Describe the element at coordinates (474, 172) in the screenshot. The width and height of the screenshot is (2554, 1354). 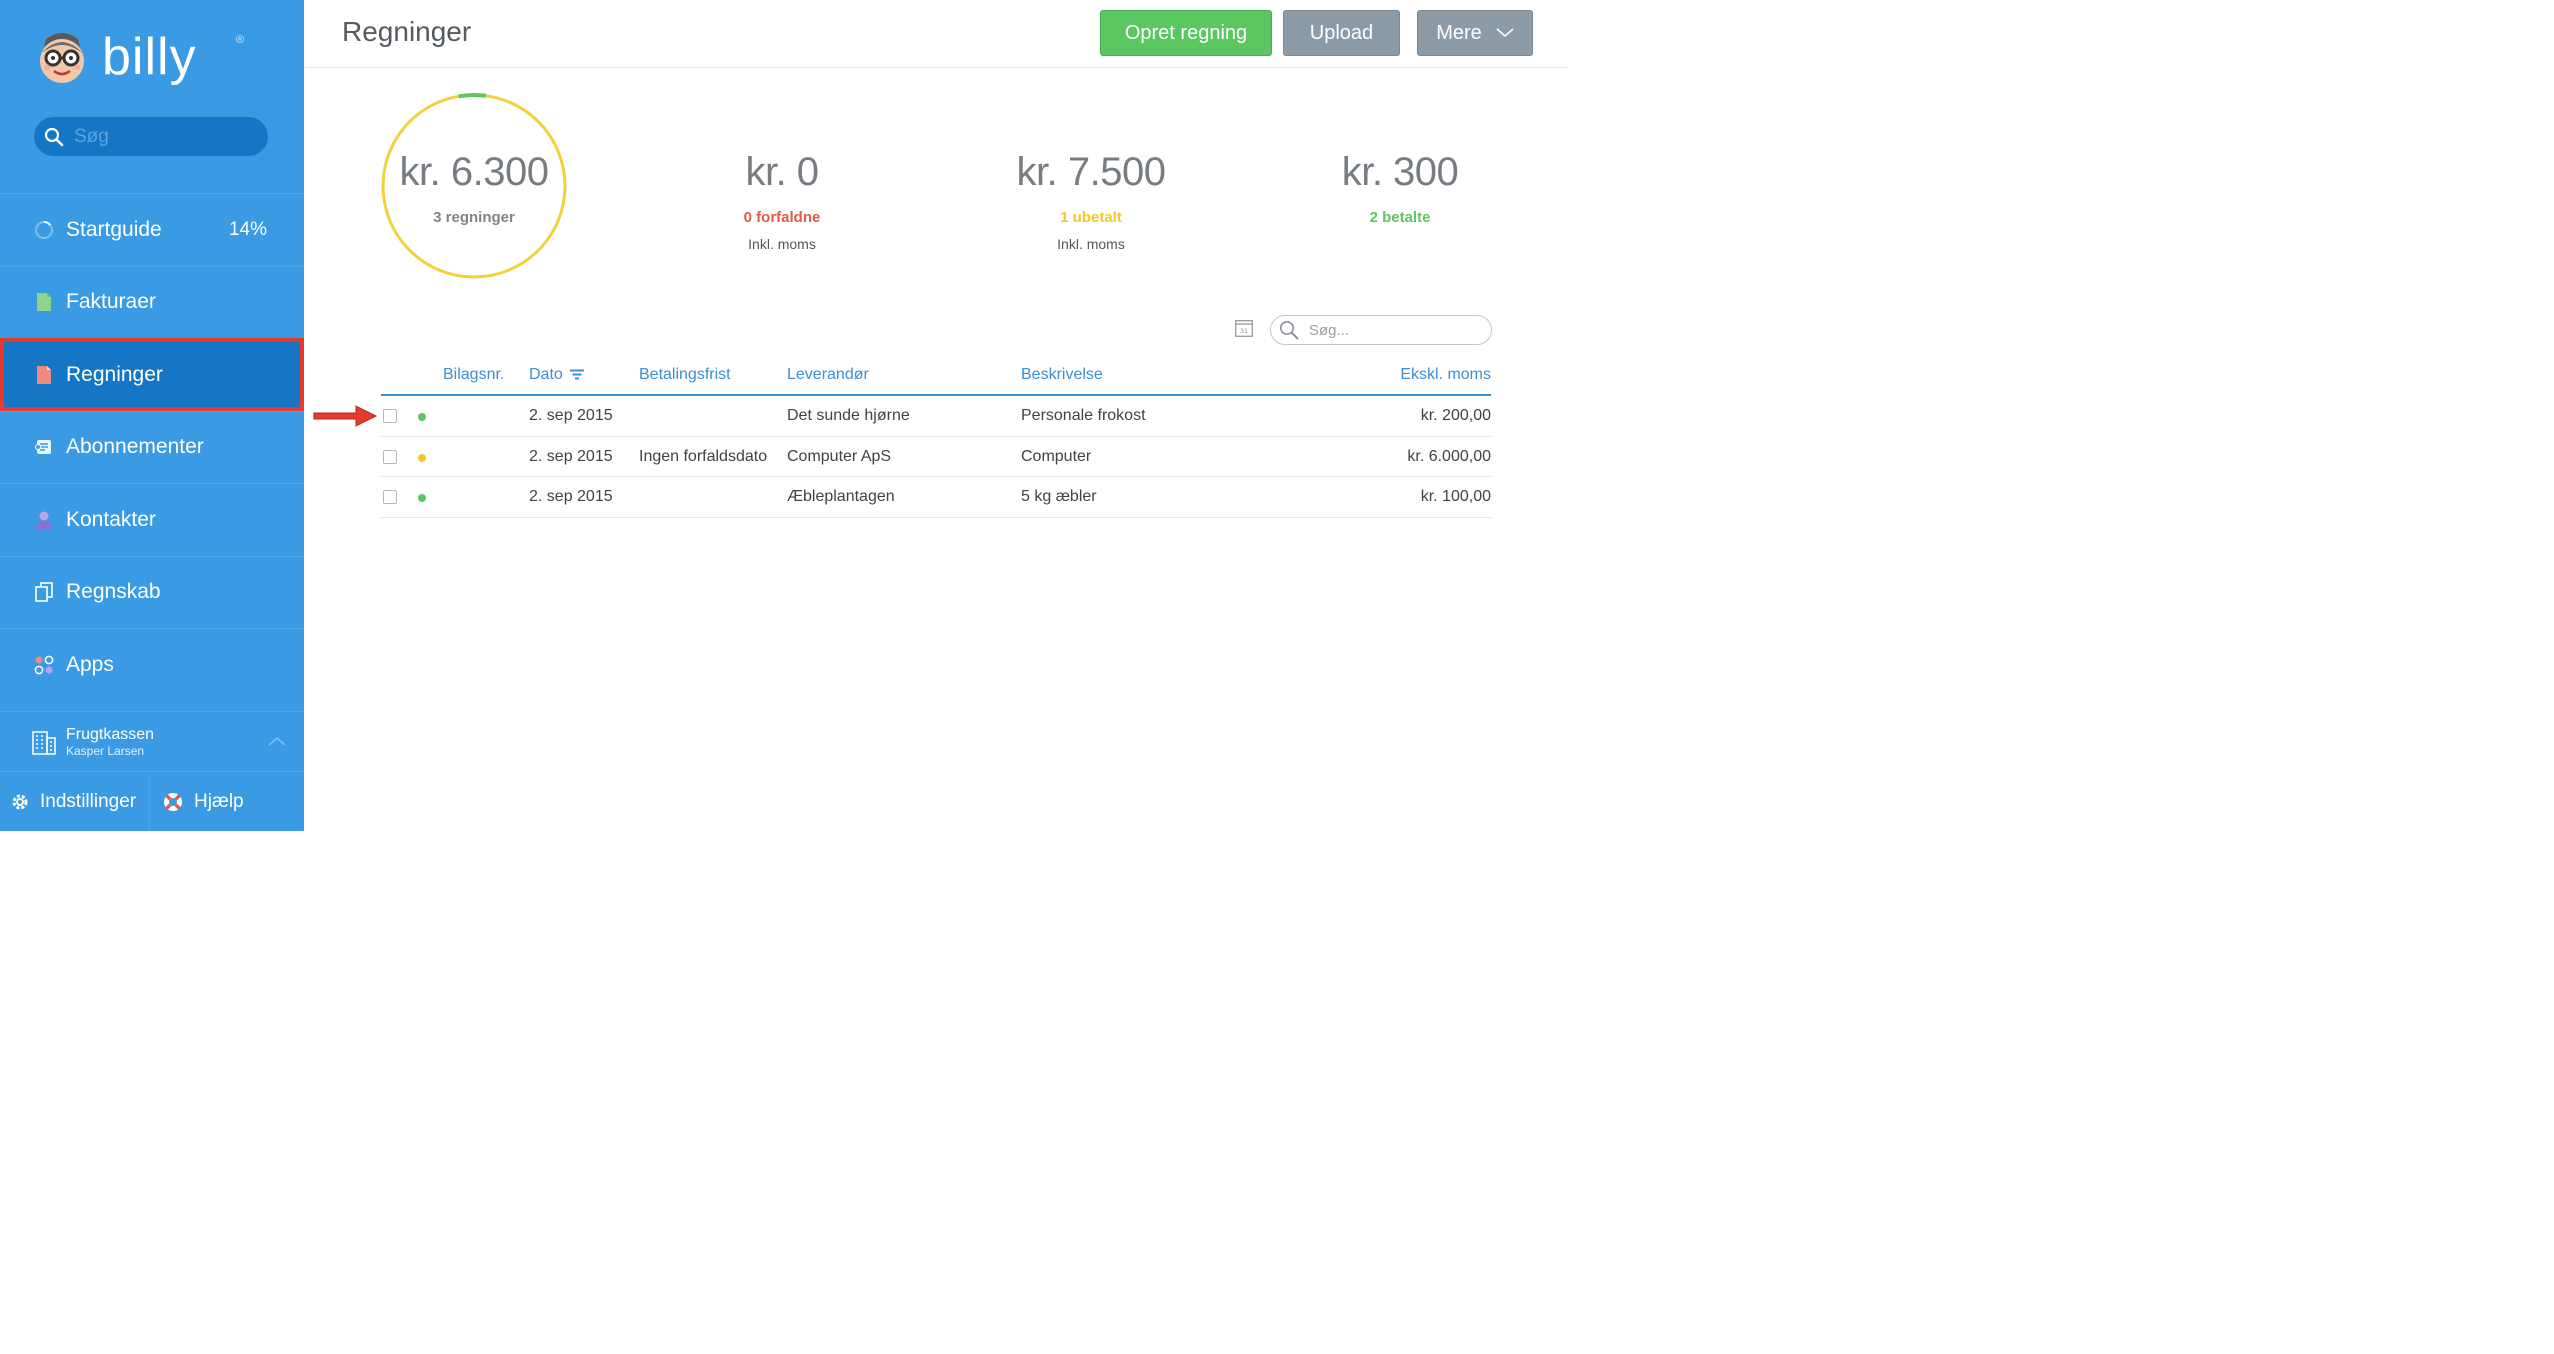
I see `summary-total-amount: kr. 6.300` at that location.